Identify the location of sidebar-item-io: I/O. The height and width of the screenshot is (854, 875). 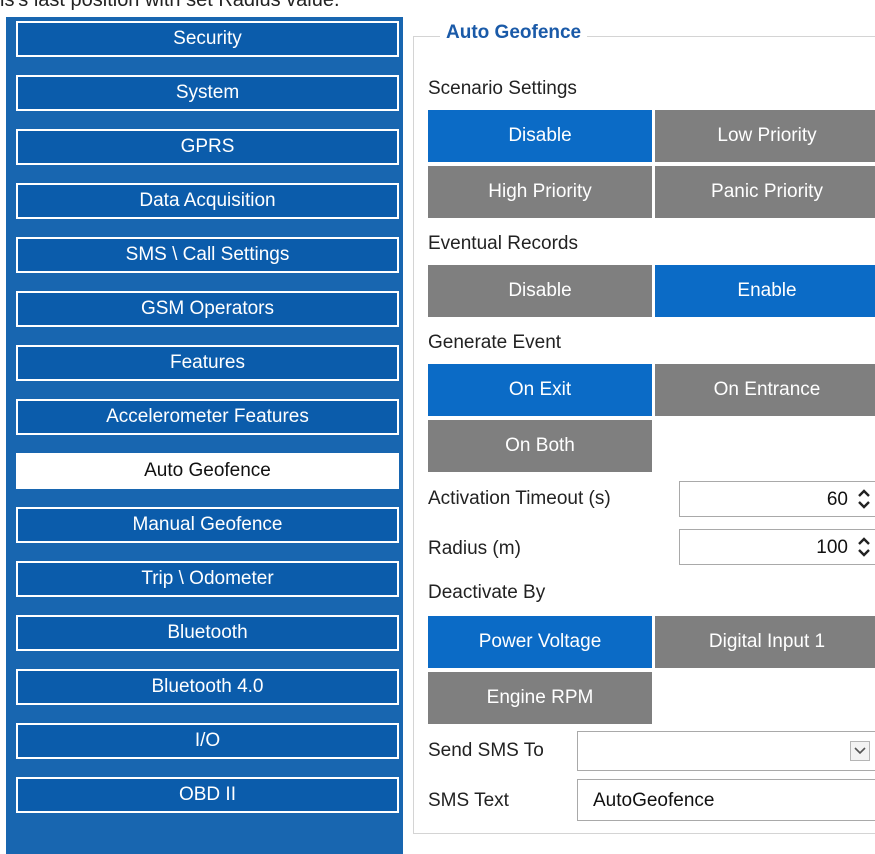
(207, 741).